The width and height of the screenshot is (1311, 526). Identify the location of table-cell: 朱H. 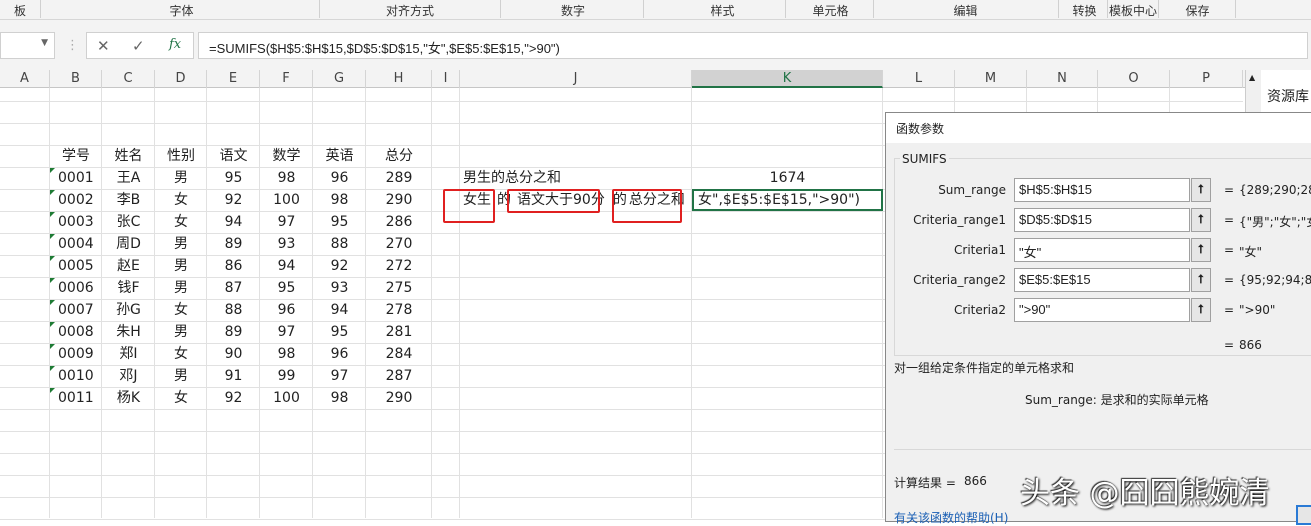
(128, 332).